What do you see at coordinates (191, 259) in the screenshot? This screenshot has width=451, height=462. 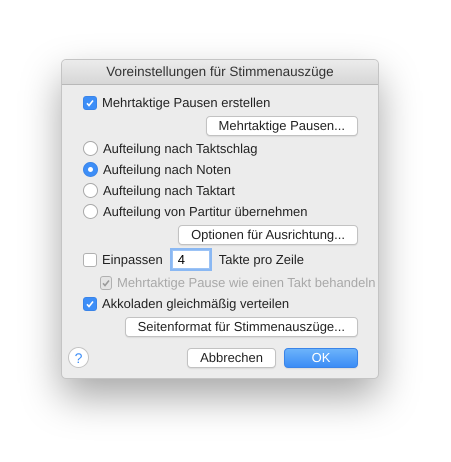 I see `input-field: 4` at bounding box center [191, 259].